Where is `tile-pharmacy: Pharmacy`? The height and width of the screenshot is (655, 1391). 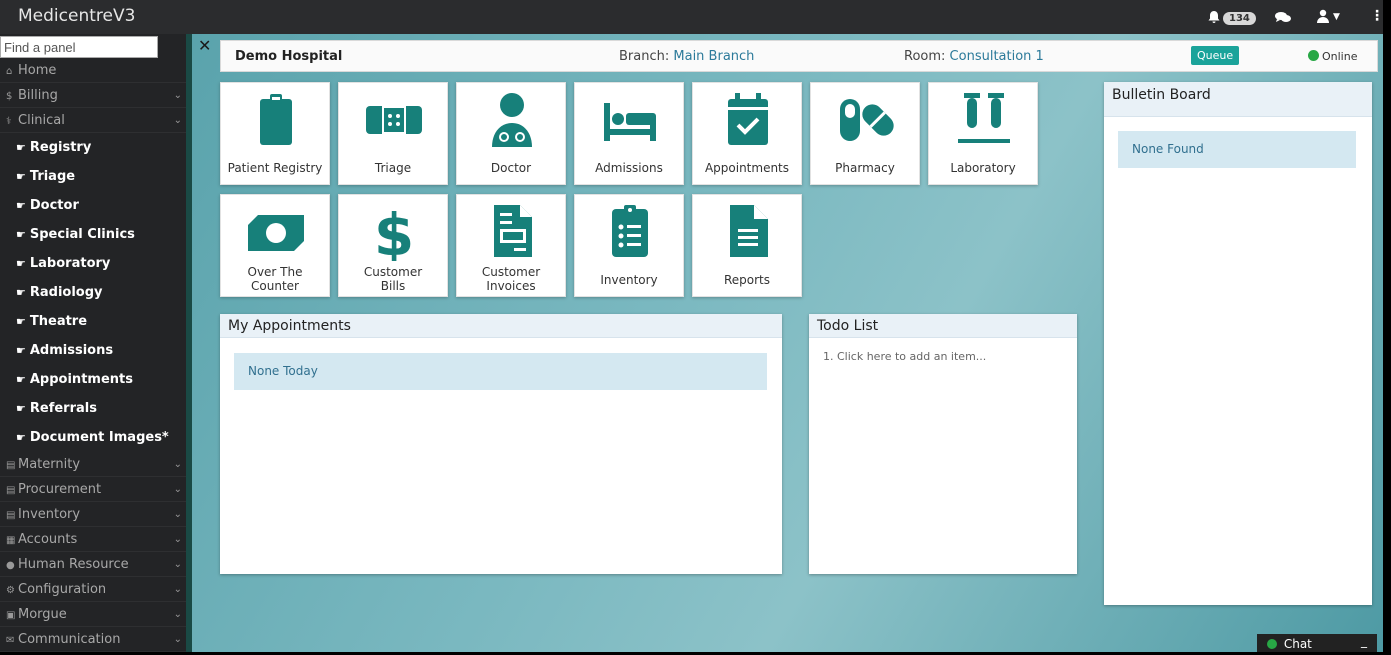 tile-pharmacy: Pharmacy is located at coordinates (865, 133).